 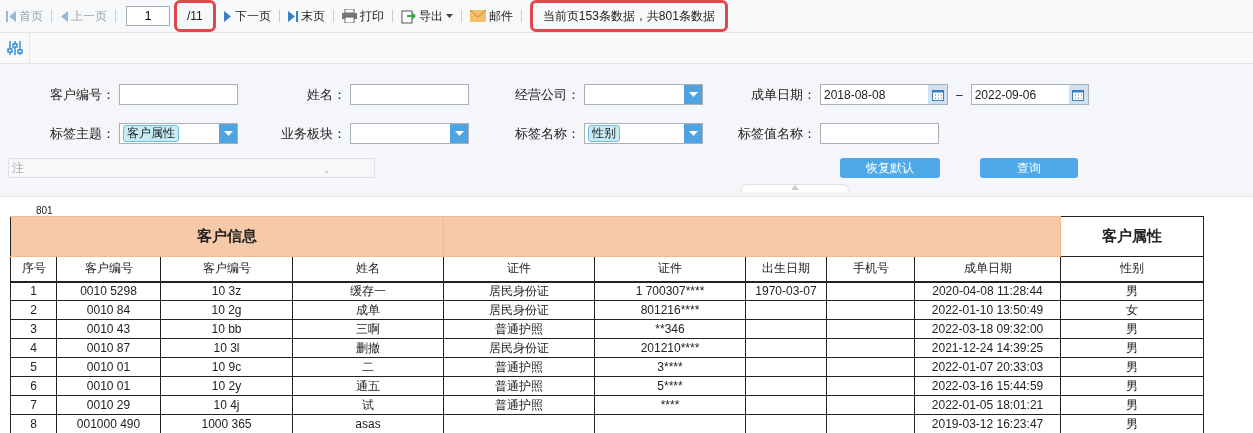 I want to click on table-cell: 2022-01-05 18:01:21, so click(x=987, y=405).